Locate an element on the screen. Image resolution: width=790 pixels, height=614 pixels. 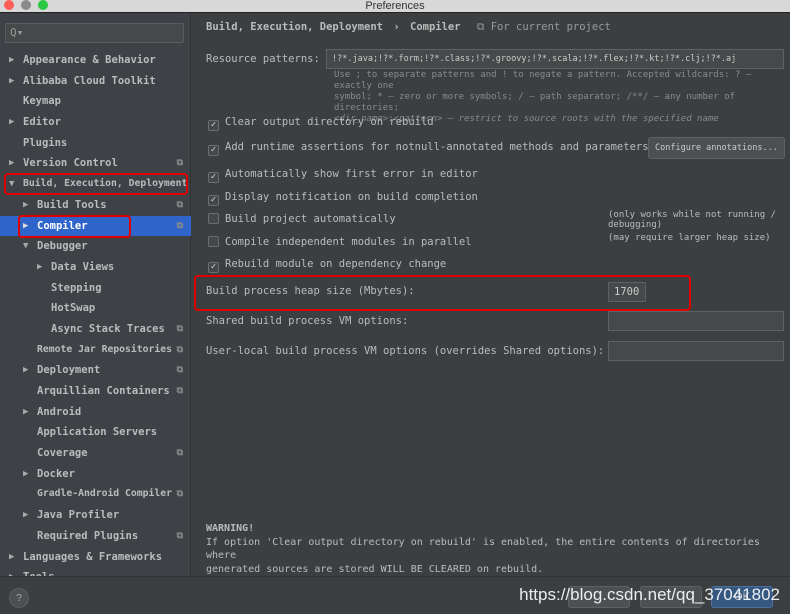
sidebar-item: ▶ Editor is located at coordinates (95, 122).